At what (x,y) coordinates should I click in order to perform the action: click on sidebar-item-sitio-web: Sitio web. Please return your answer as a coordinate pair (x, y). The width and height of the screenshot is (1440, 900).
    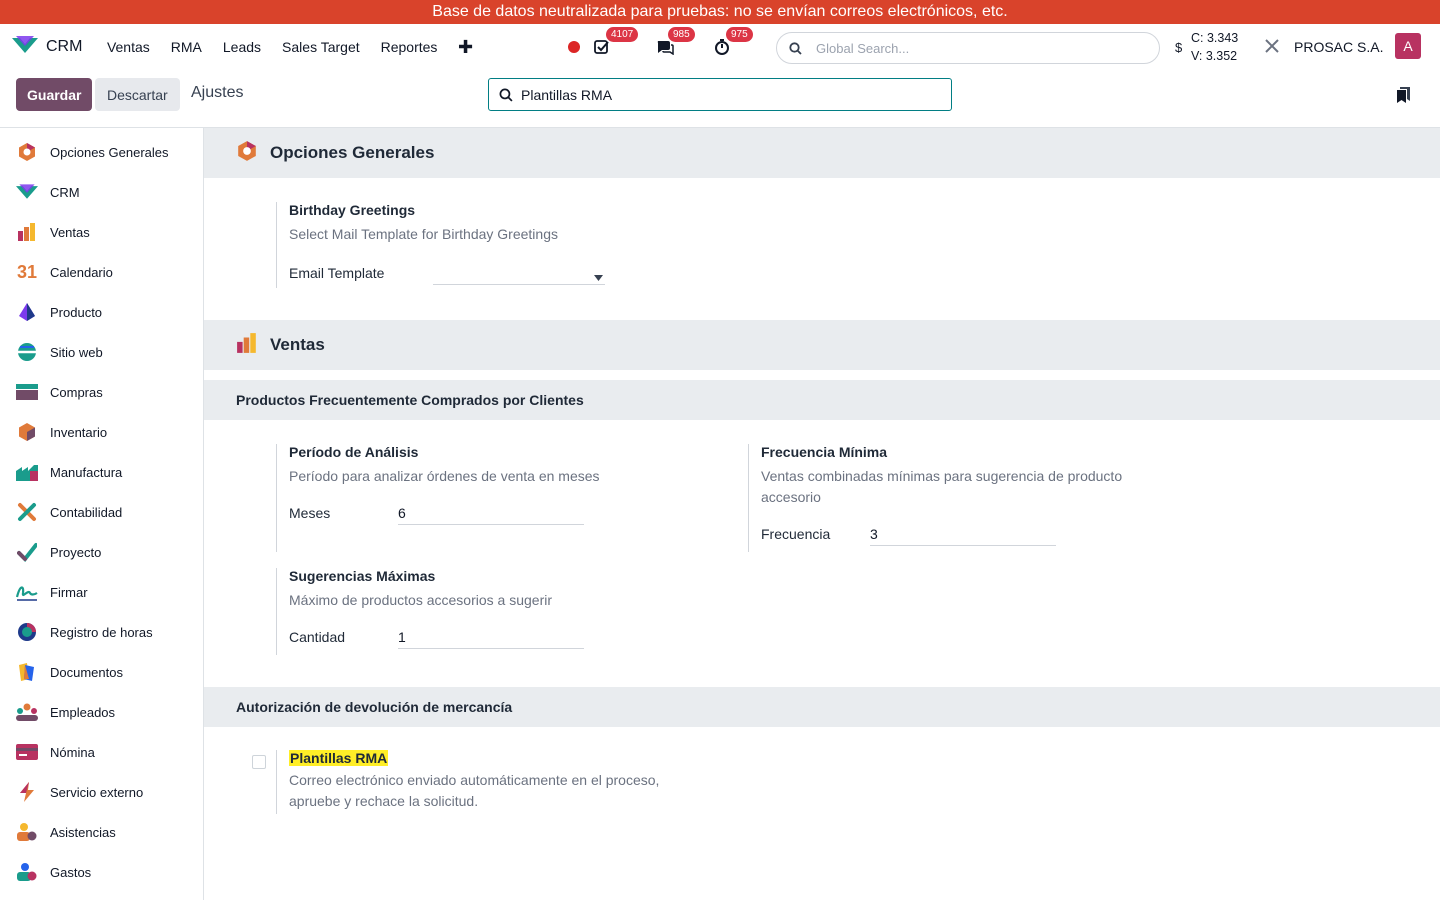
    Looking at the image, I should click on (101, 352).